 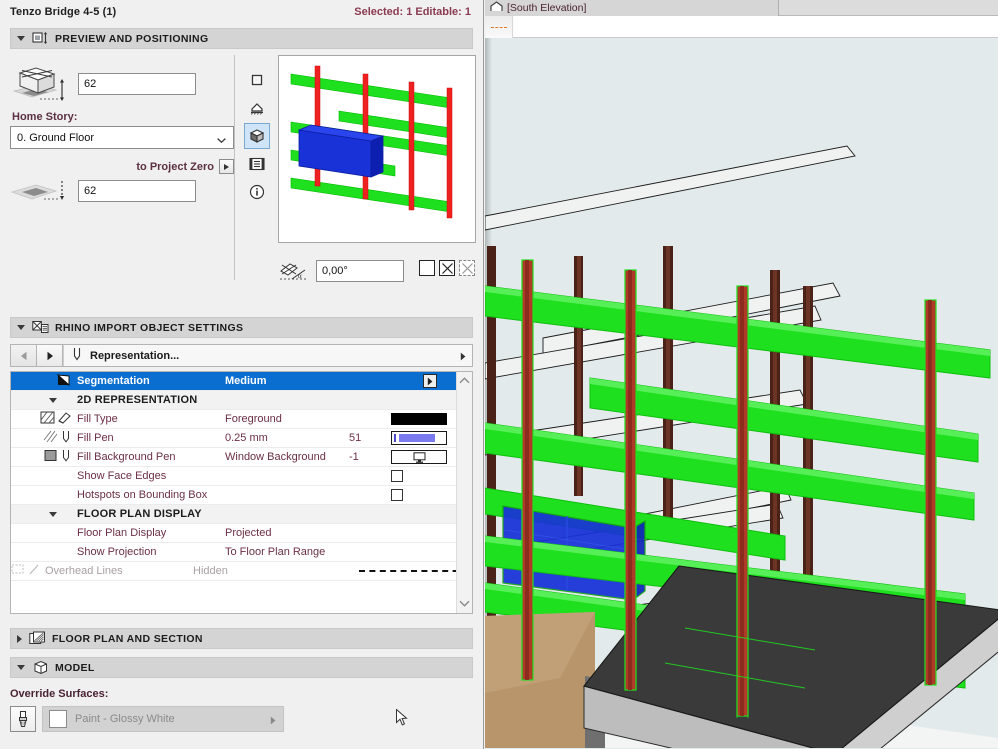 What do you see at coordinates (23, 719) in the screenshot?
I see `paint-brush-button` at bounding box center [23, 719].